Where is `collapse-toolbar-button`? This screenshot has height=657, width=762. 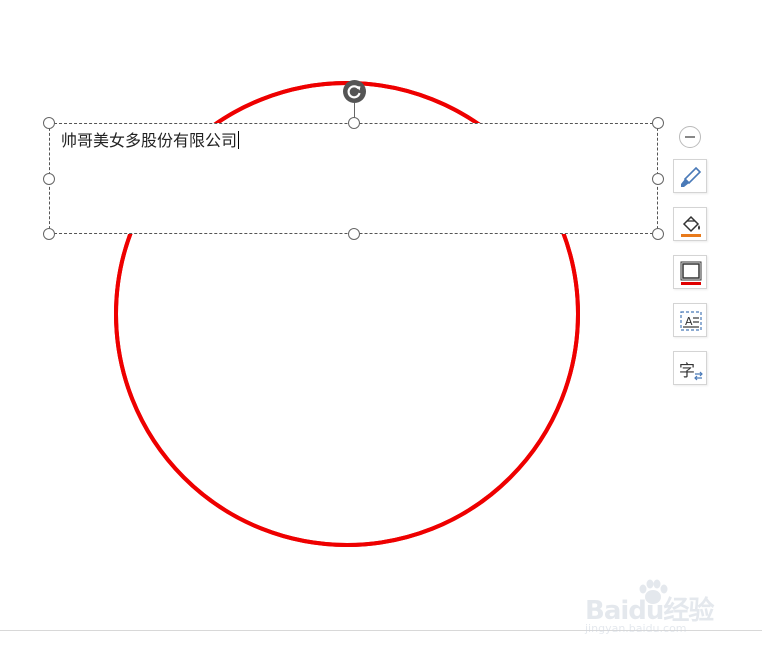
collapse-toolbar-button is located at coordinates (690, 137).